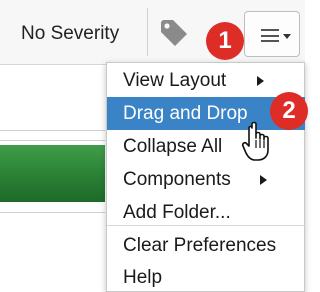 The image size is (320, 292). Describe the element at coordinates (173, 146) in the screenshot. I see `menu-item-label: Collapse All` at that location.